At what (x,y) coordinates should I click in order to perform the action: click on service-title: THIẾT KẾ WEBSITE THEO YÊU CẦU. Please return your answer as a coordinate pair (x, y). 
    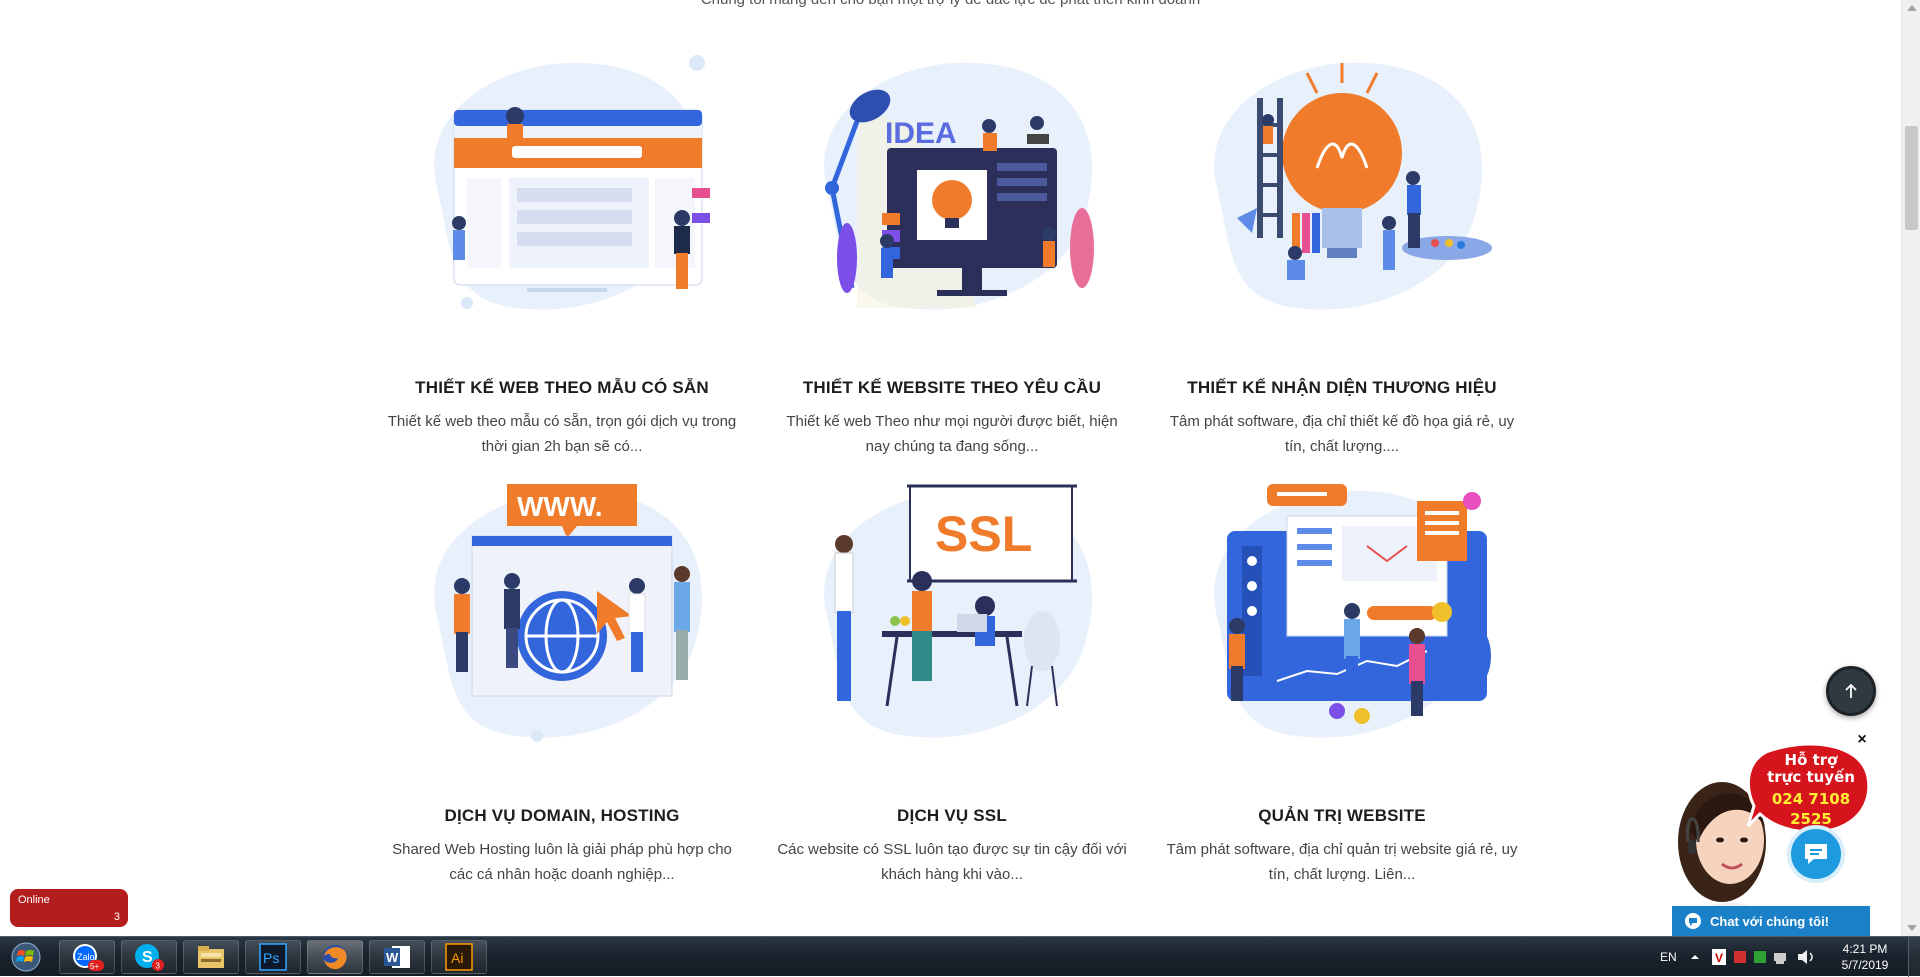
    Looking at the image, I should click on (952, 388).